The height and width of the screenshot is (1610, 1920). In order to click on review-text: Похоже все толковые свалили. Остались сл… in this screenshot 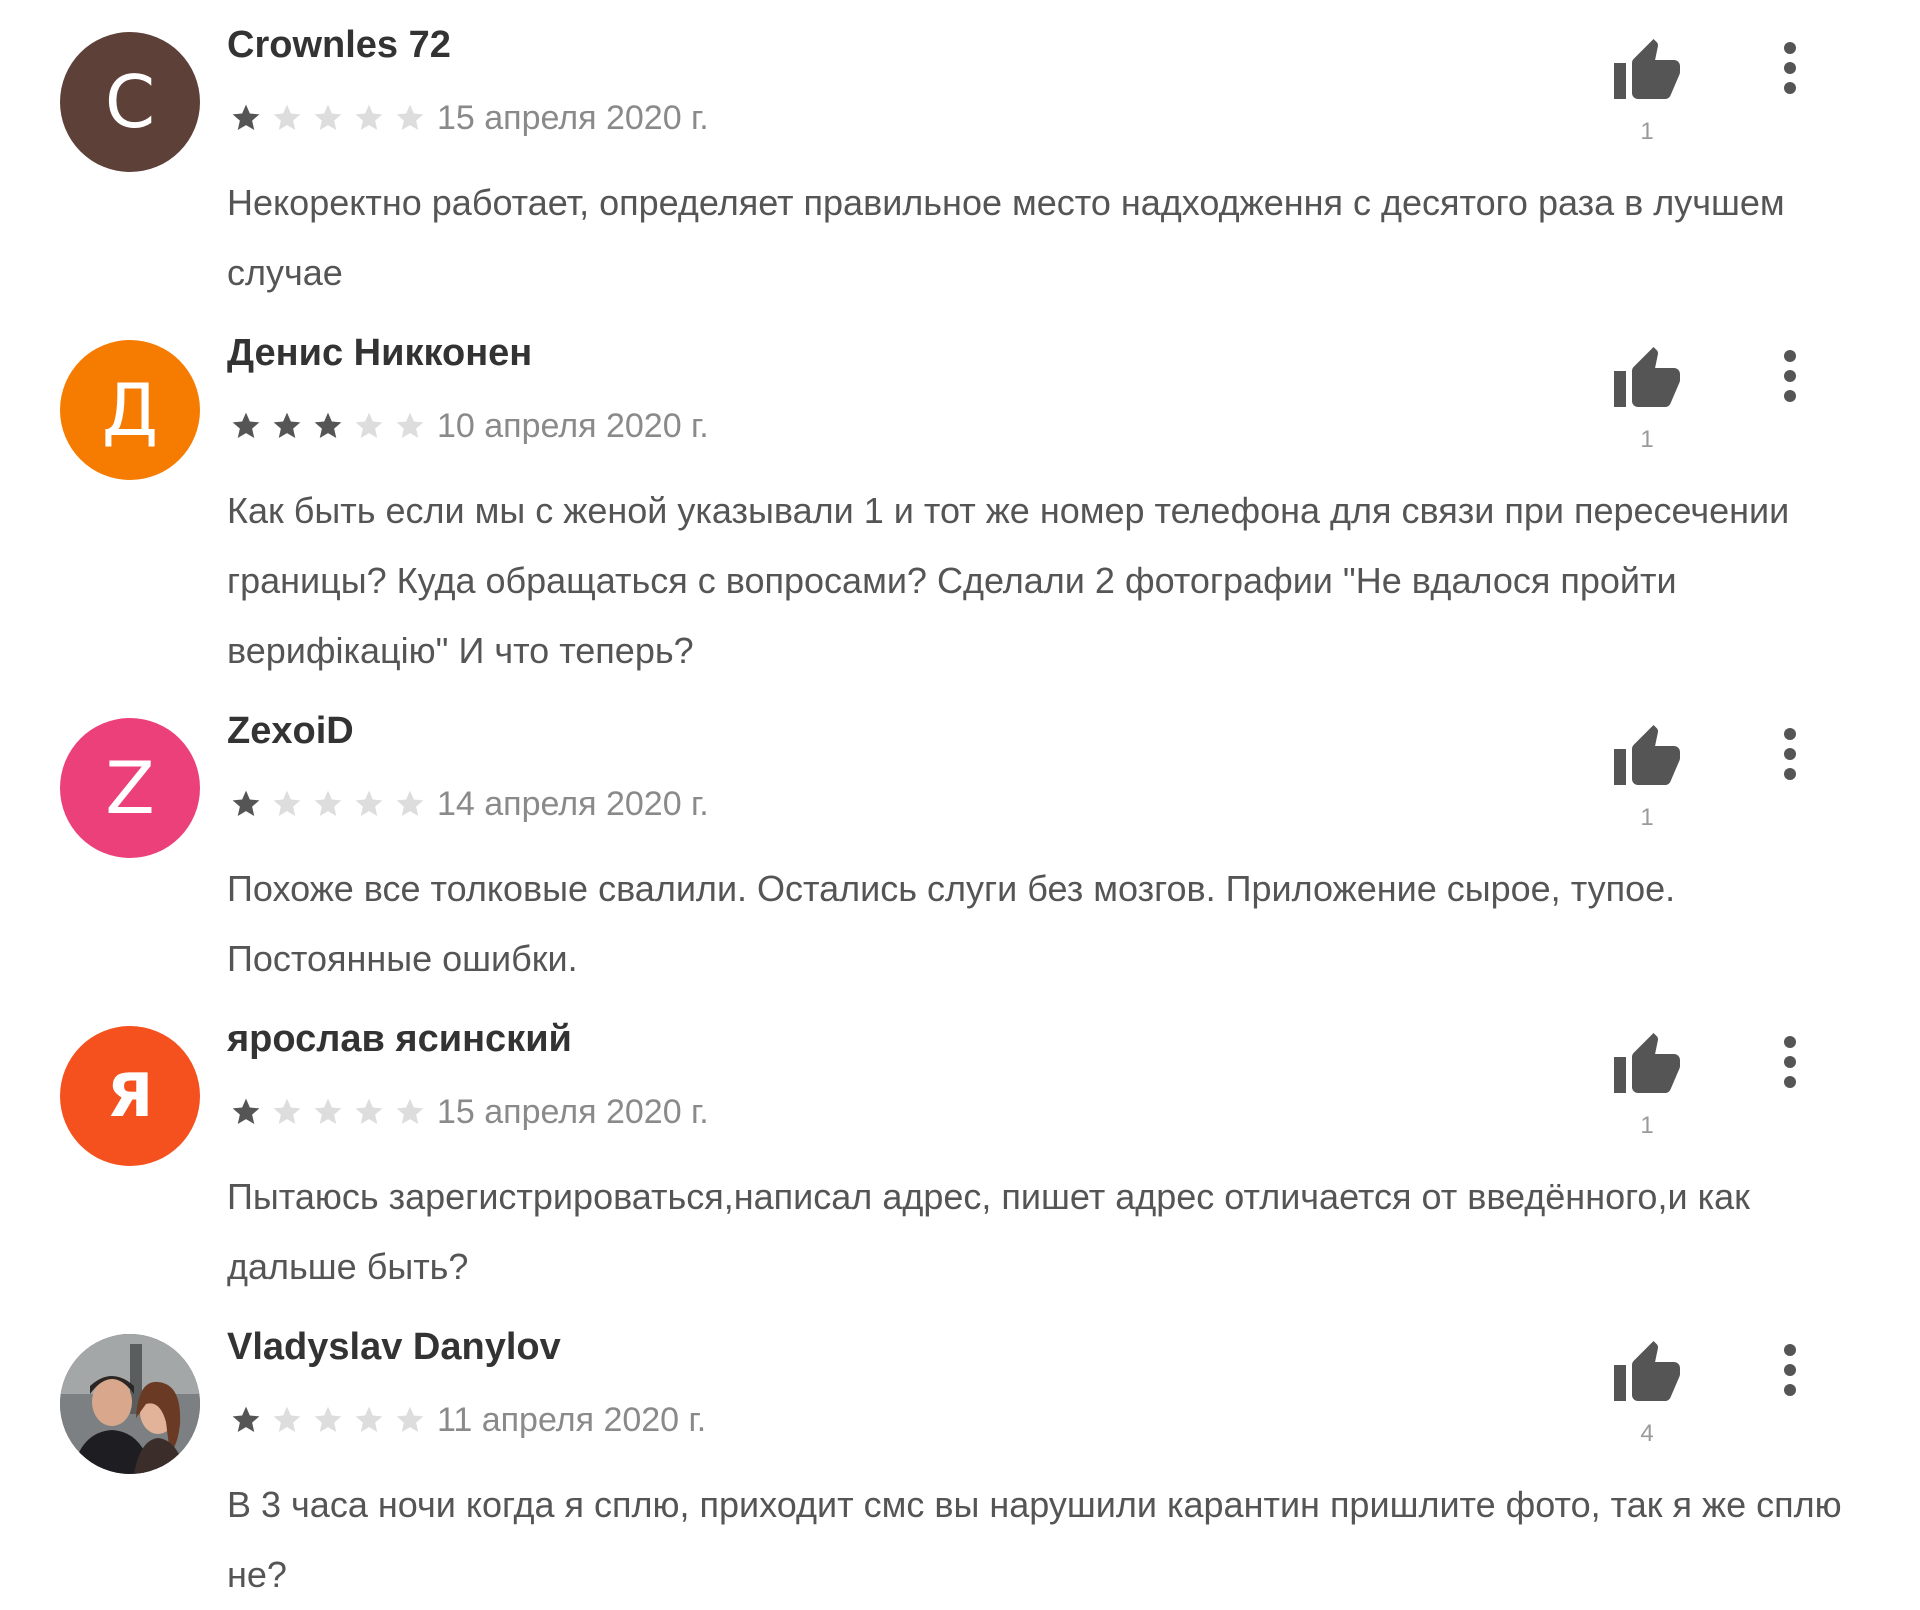, I will do `click(951, 923)`.